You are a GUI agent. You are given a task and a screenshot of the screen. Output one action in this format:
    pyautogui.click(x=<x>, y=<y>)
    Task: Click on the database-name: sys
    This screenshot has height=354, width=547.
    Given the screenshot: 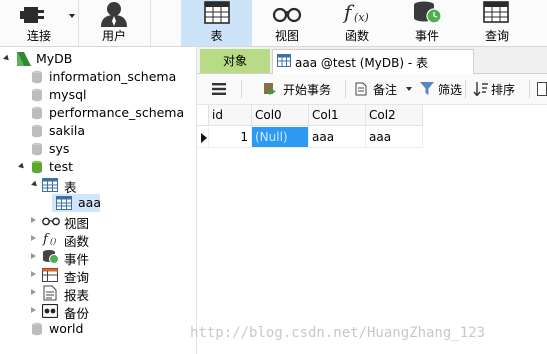 What is the action you would take?
    pyautogui.click(x=59, y=148)
    